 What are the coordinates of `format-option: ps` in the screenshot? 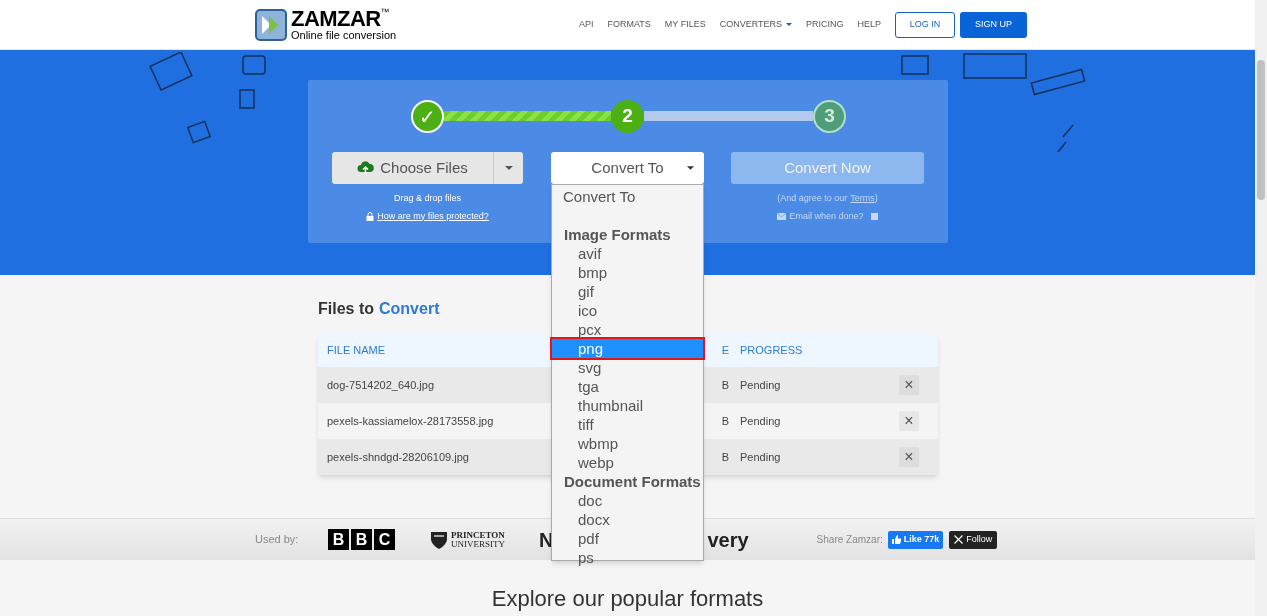 It's located at (627, 557).